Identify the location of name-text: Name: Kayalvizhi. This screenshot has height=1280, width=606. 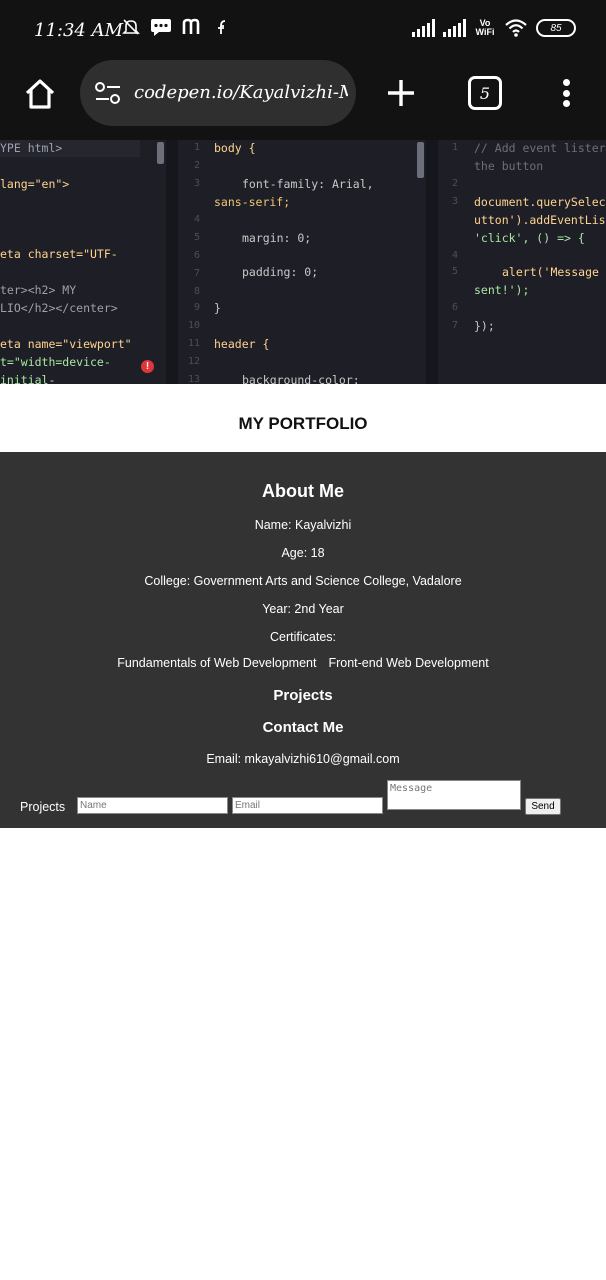
(303, 525).